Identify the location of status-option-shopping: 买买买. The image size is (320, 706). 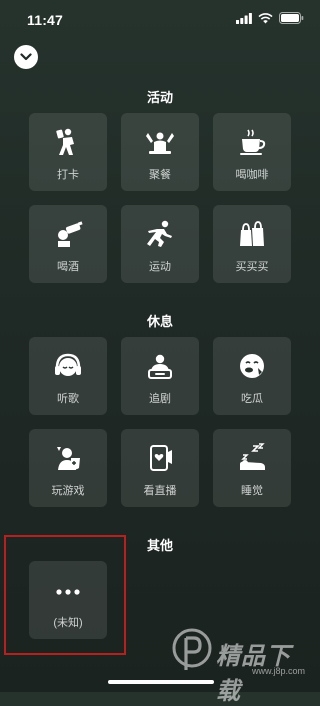
(252, 244).